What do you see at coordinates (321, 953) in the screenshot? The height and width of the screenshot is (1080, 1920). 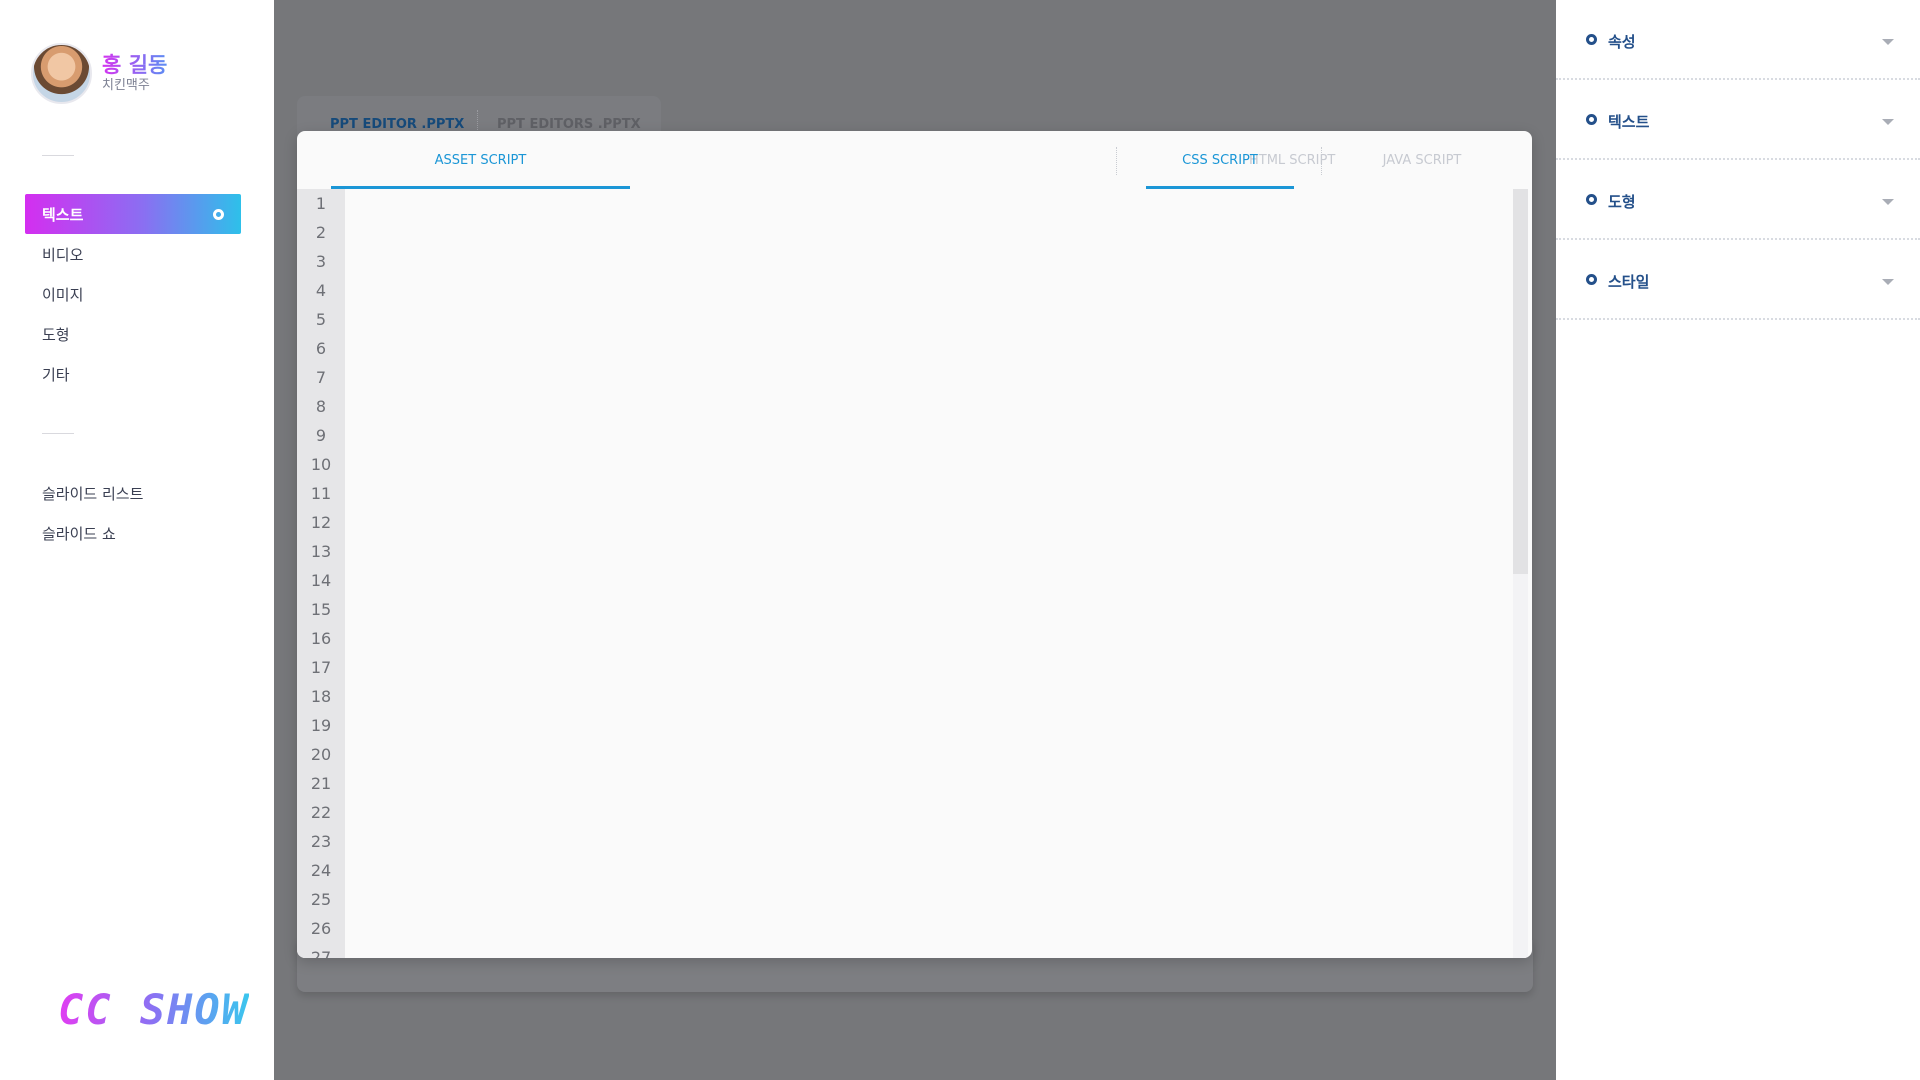 I see `line-number: 27` at bounding box center [321, 953].